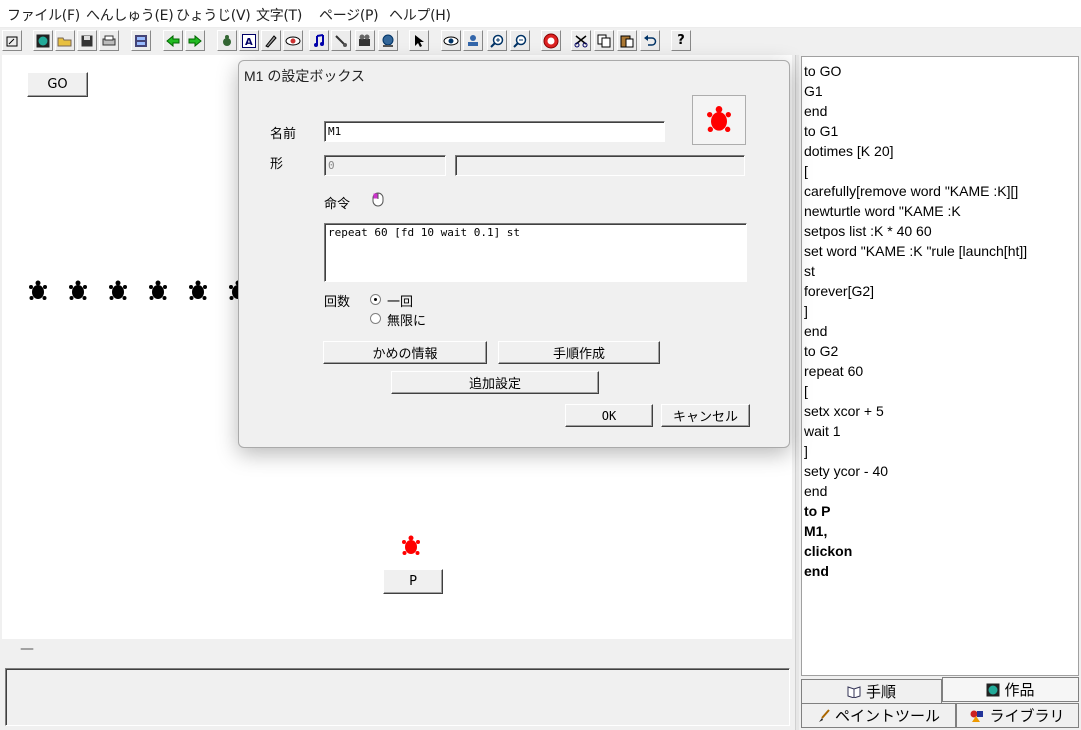  What do you see at coordinates (365, 40) in the screenshot?
I see `camera-icon` at bounding box center [365, 40].